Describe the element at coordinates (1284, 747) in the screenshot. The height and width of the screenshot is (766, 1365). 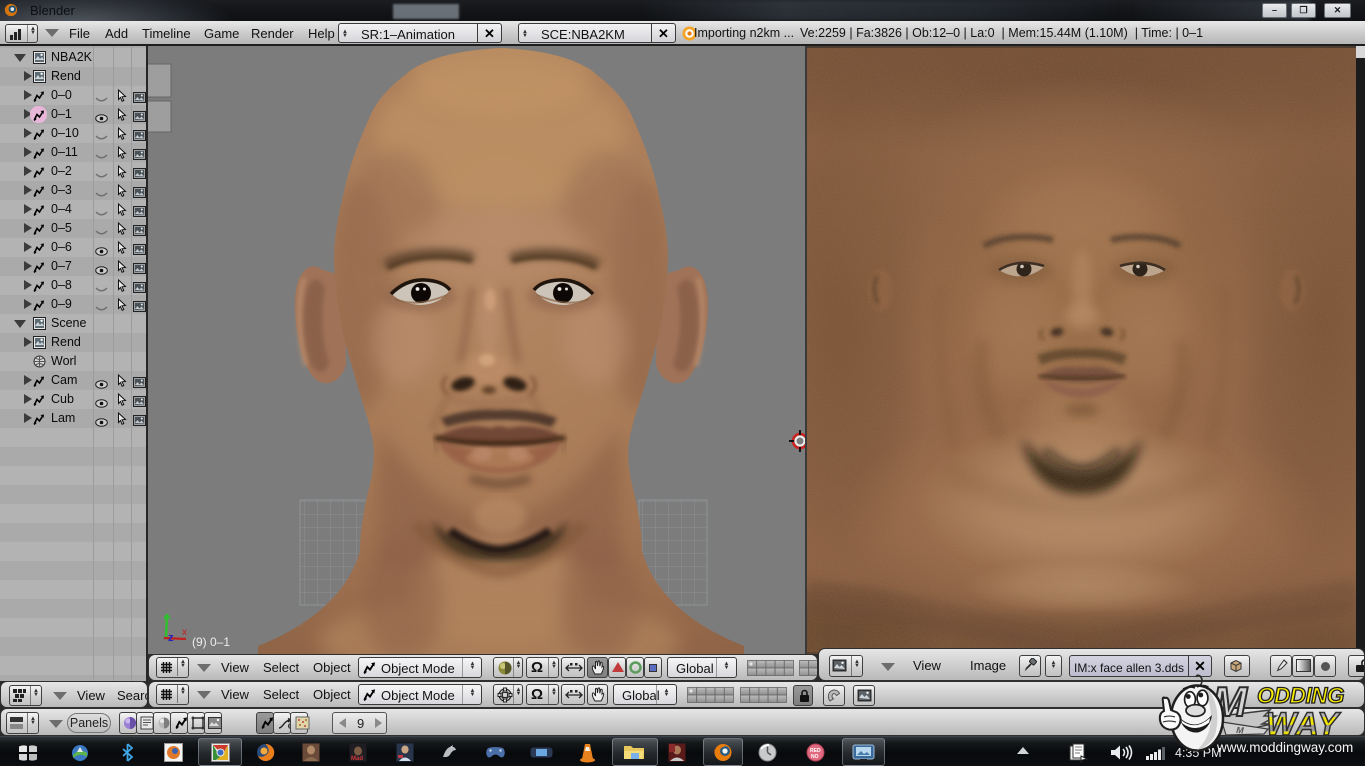
I see `svg-text: www.moddingway.com` at that location.